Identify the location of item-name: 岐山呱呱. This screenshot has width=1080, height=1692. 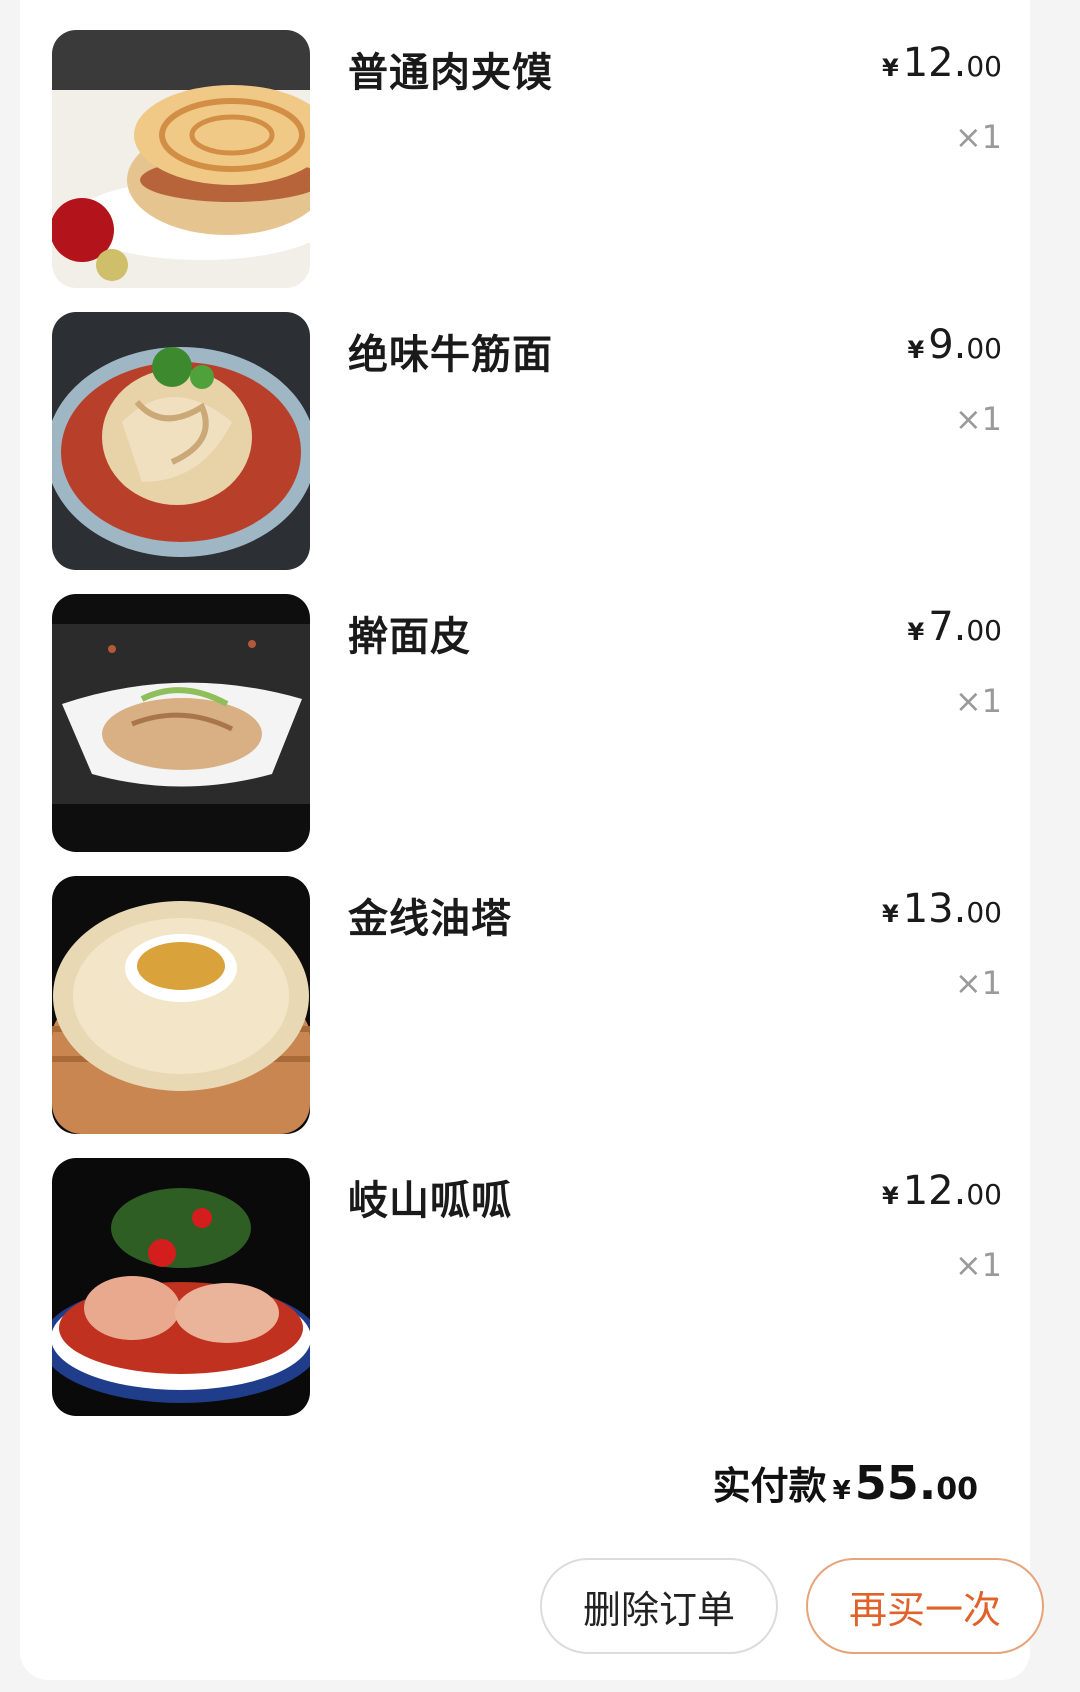
(430, 1201).